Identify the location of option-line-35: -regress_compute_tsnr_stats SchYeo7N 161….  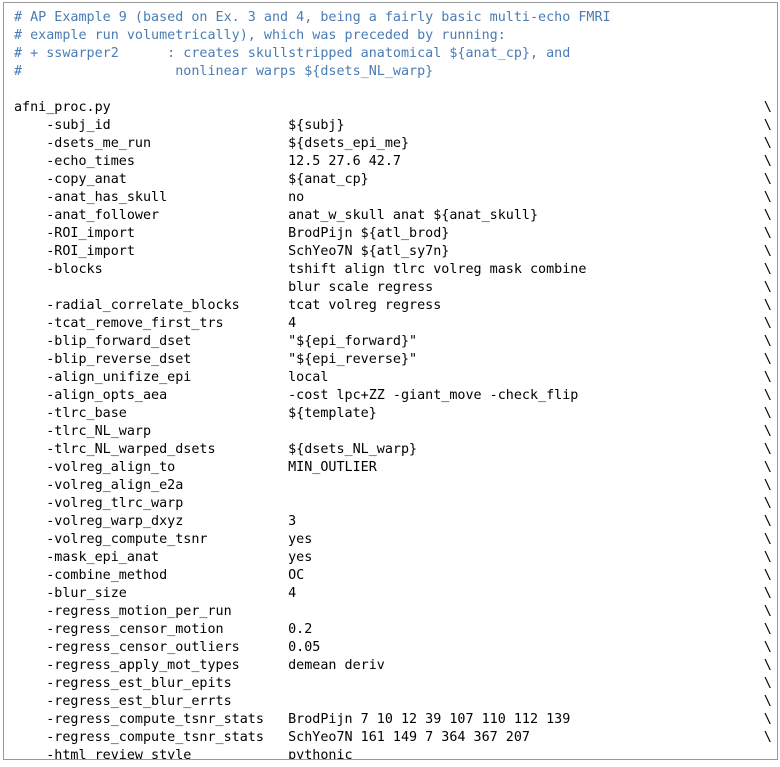
(393, 737).